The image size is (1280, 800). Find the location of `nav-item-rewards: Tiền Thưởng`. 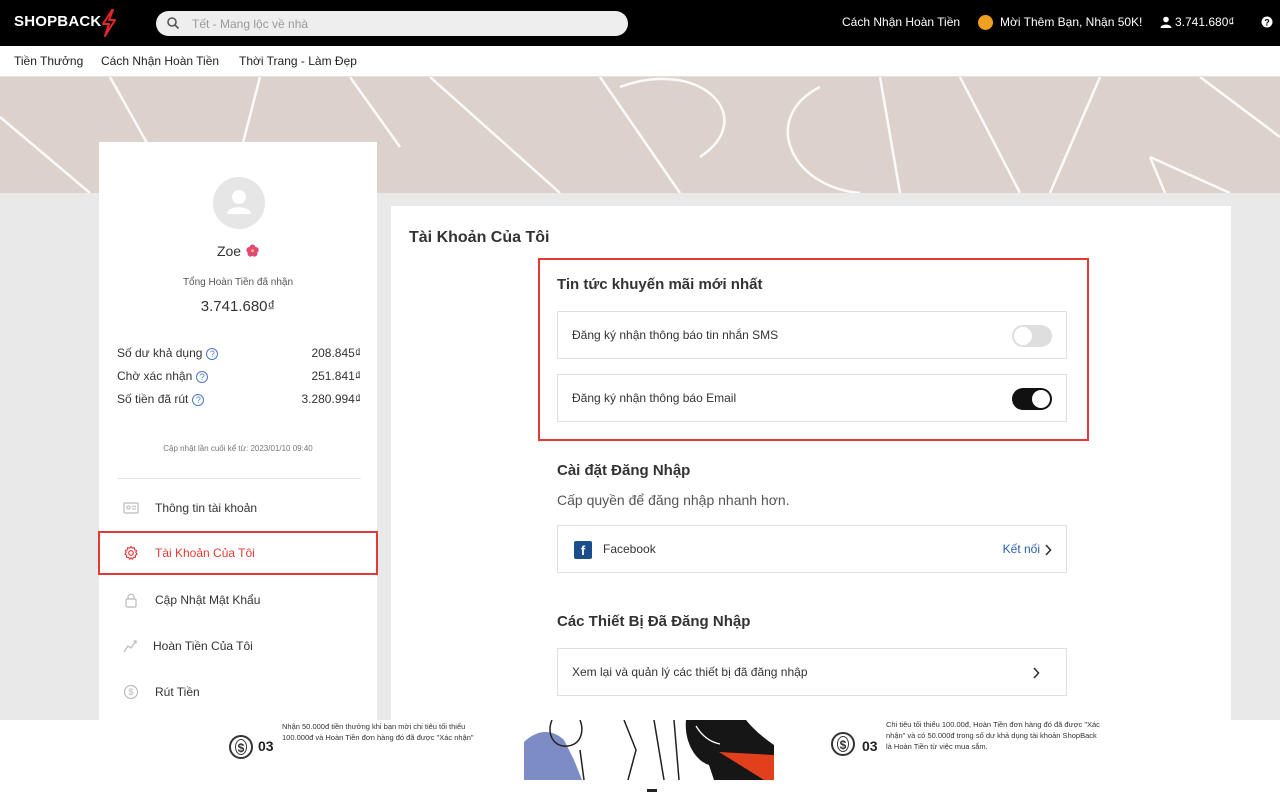

nav-item-rewards: Tiền Thưởng is located at coordinates (48, 61).